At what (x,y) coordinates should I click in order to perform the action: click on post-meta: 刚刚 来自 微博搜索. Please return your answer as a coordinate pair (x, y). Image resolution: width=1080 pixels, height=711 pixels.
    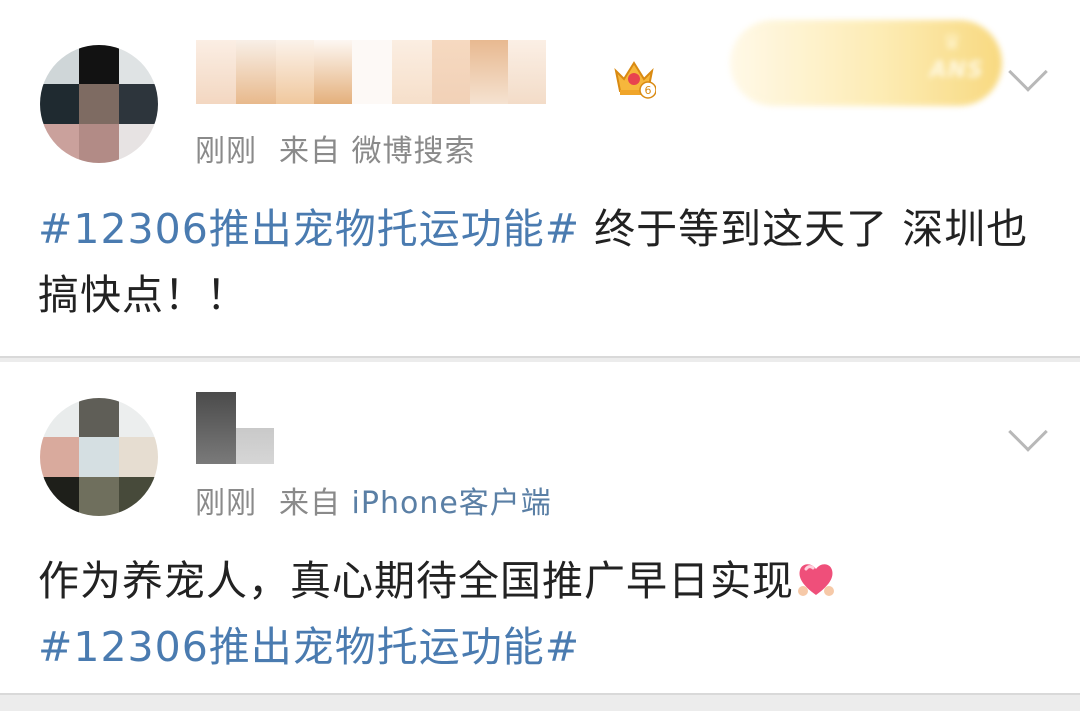
    Looking at the image, I should click on (335, 148).